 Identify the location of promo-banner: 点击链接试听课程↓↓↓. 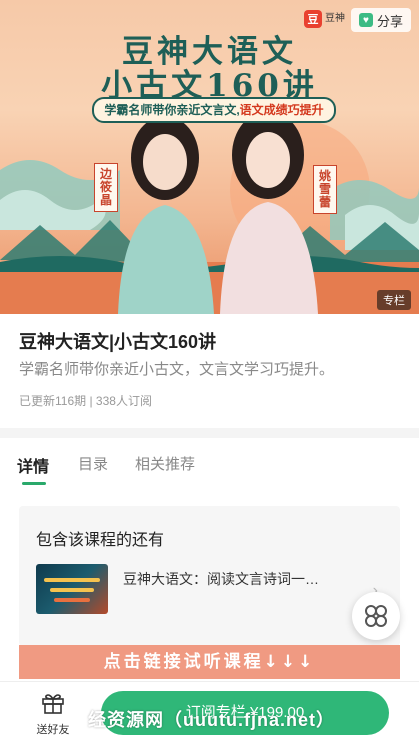
(209, 662).